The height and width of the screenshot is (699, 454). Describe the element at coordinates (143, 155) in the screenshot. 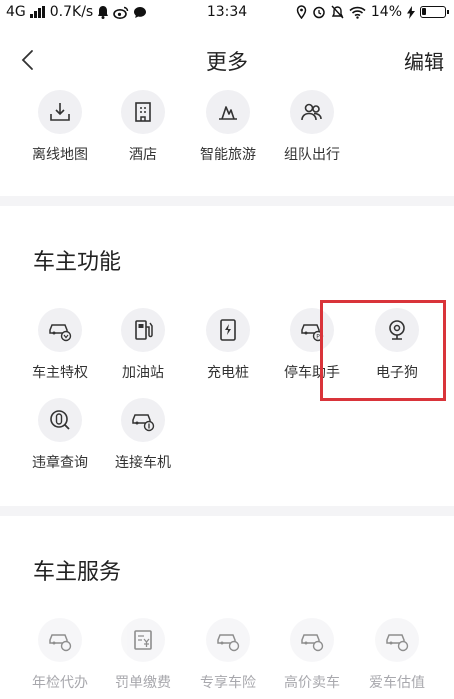

I see `grid-item-label: 酒店` at that location.